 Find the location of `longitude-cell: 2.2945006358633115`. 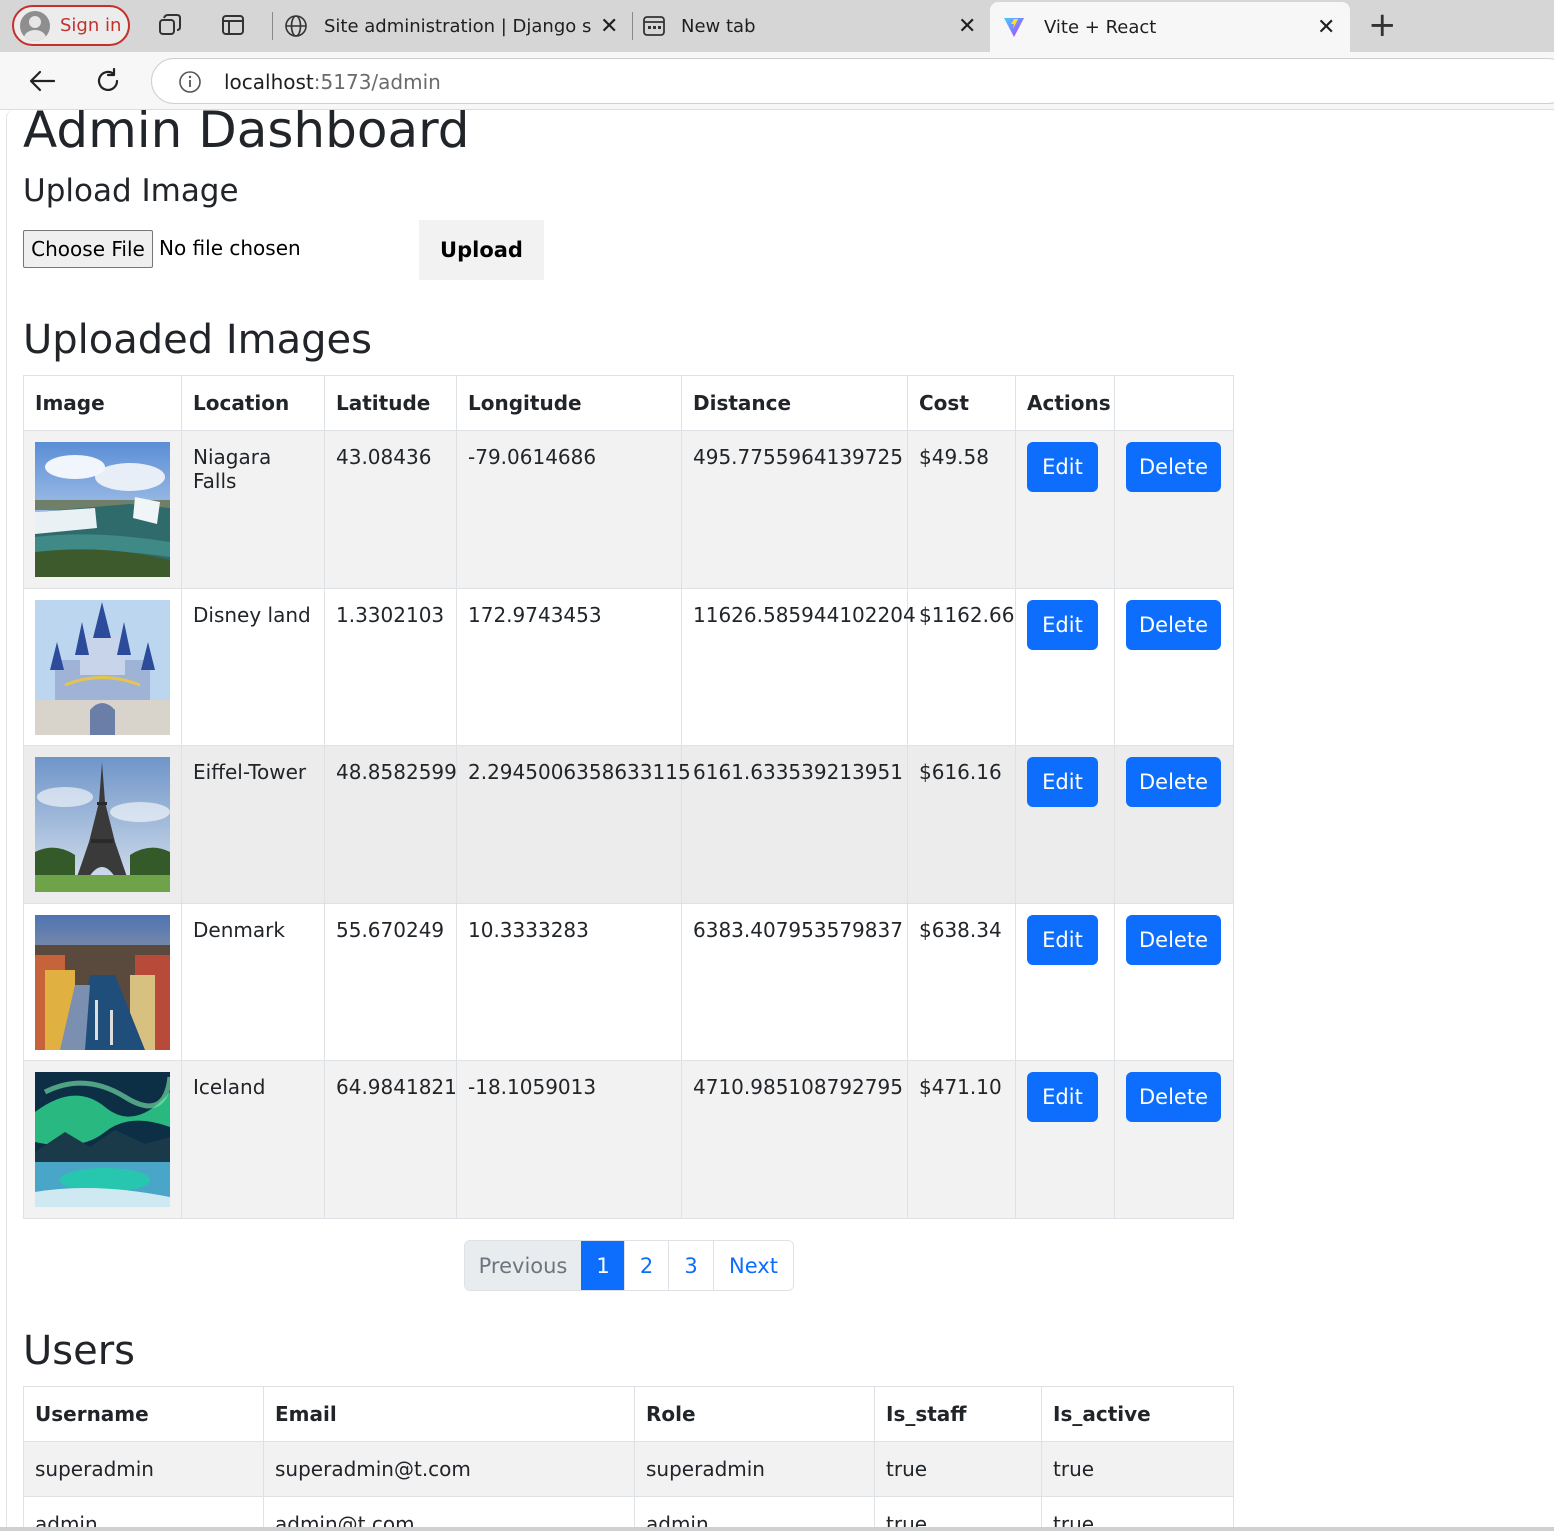

longitude-cell: 2.2945006358633115 is located at coordinates (573, 824).